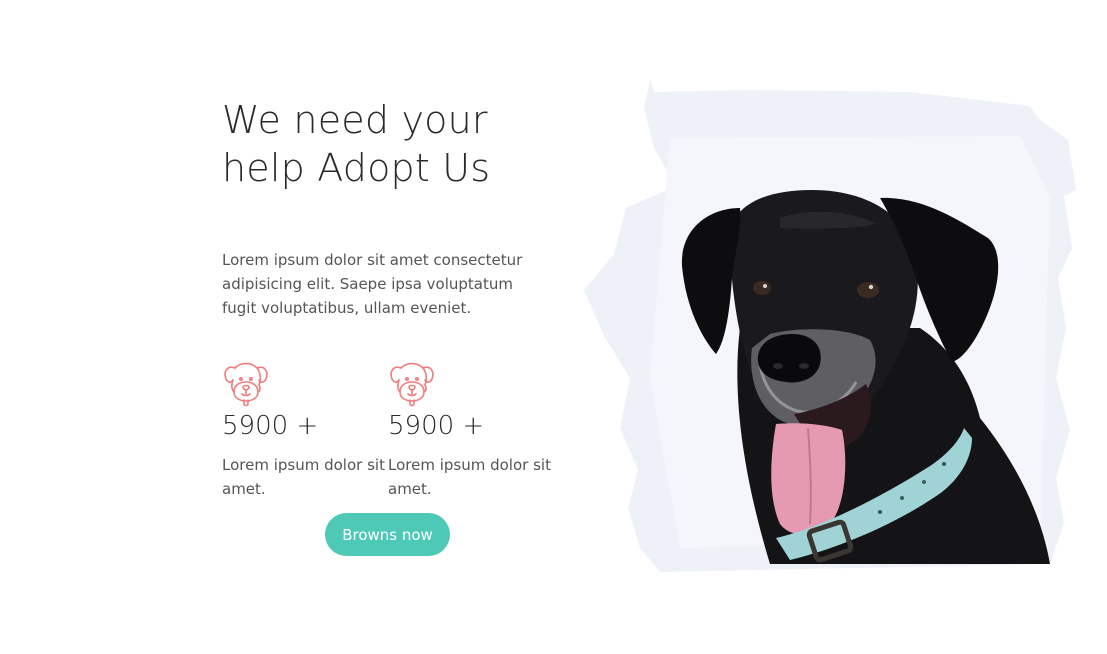 The width and height of the screenshot is (1107, 654). What do you see at coordinates (355, 120) in the screenshot?
I see `hero-title-line-1: We need your` at bounding box center [355, 120].